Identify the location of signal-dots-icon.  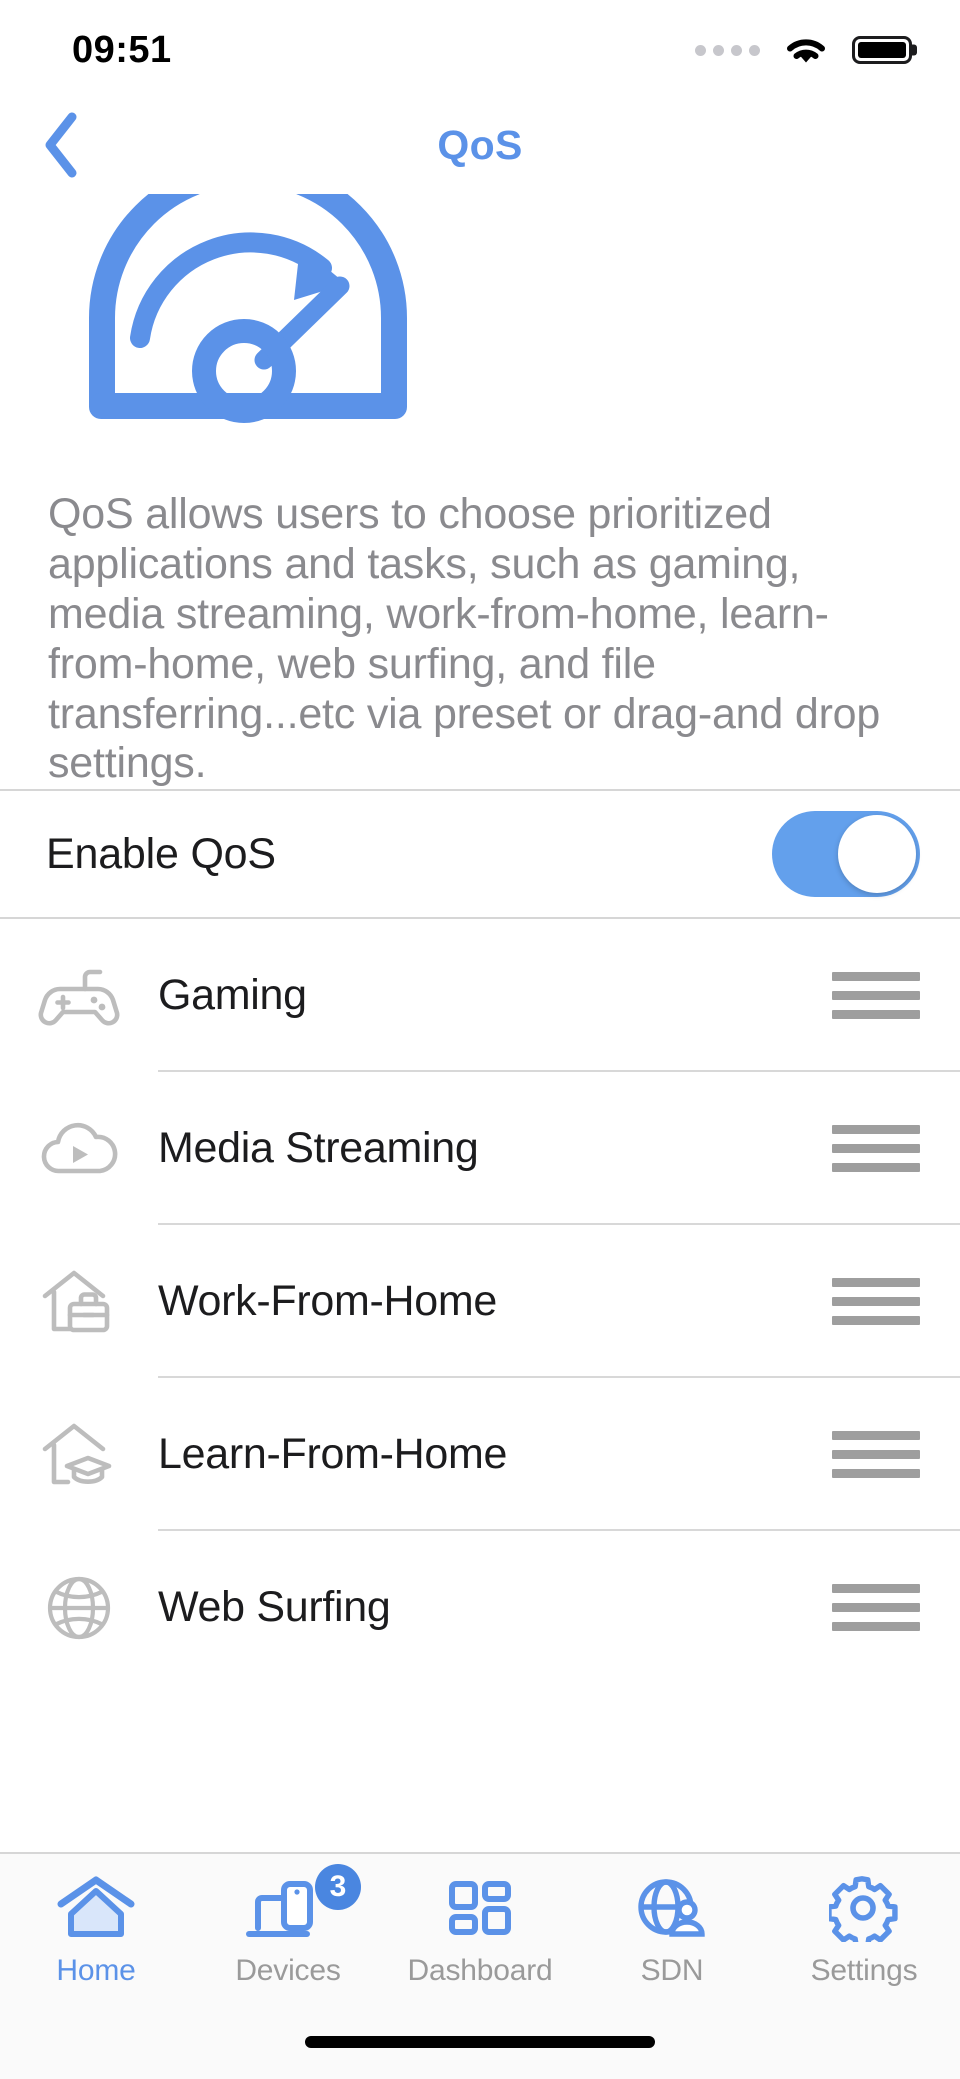
(727, 50).